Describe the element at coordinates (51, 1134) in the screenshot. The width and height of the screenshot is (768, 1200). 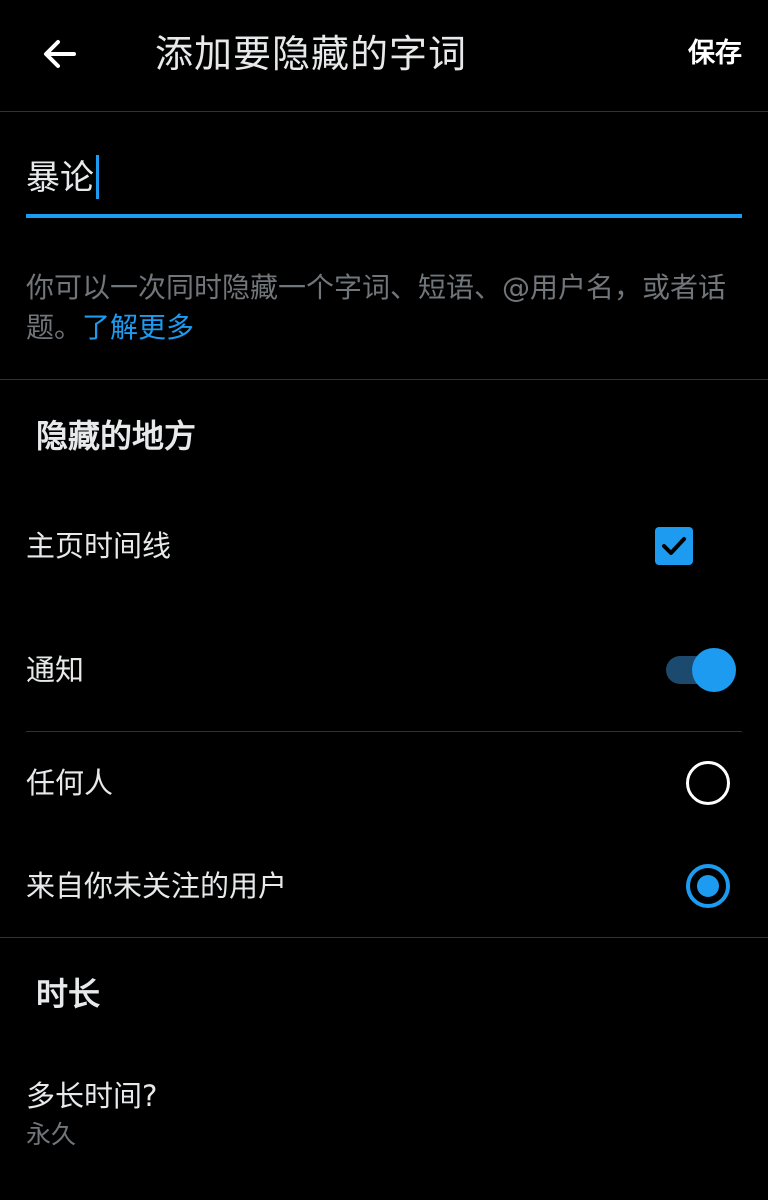
I see `duration-value: 永久` at that location.